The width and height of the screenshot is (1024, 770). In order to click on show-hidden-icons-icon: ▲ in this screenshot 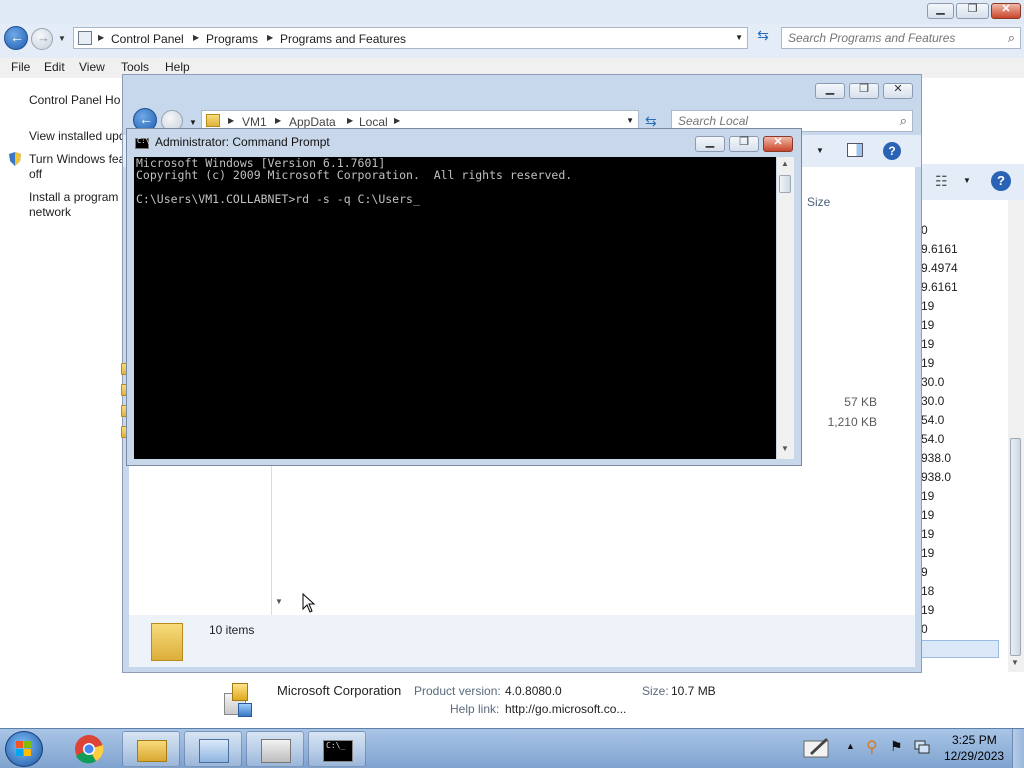, I will do `click(850, 746)`.